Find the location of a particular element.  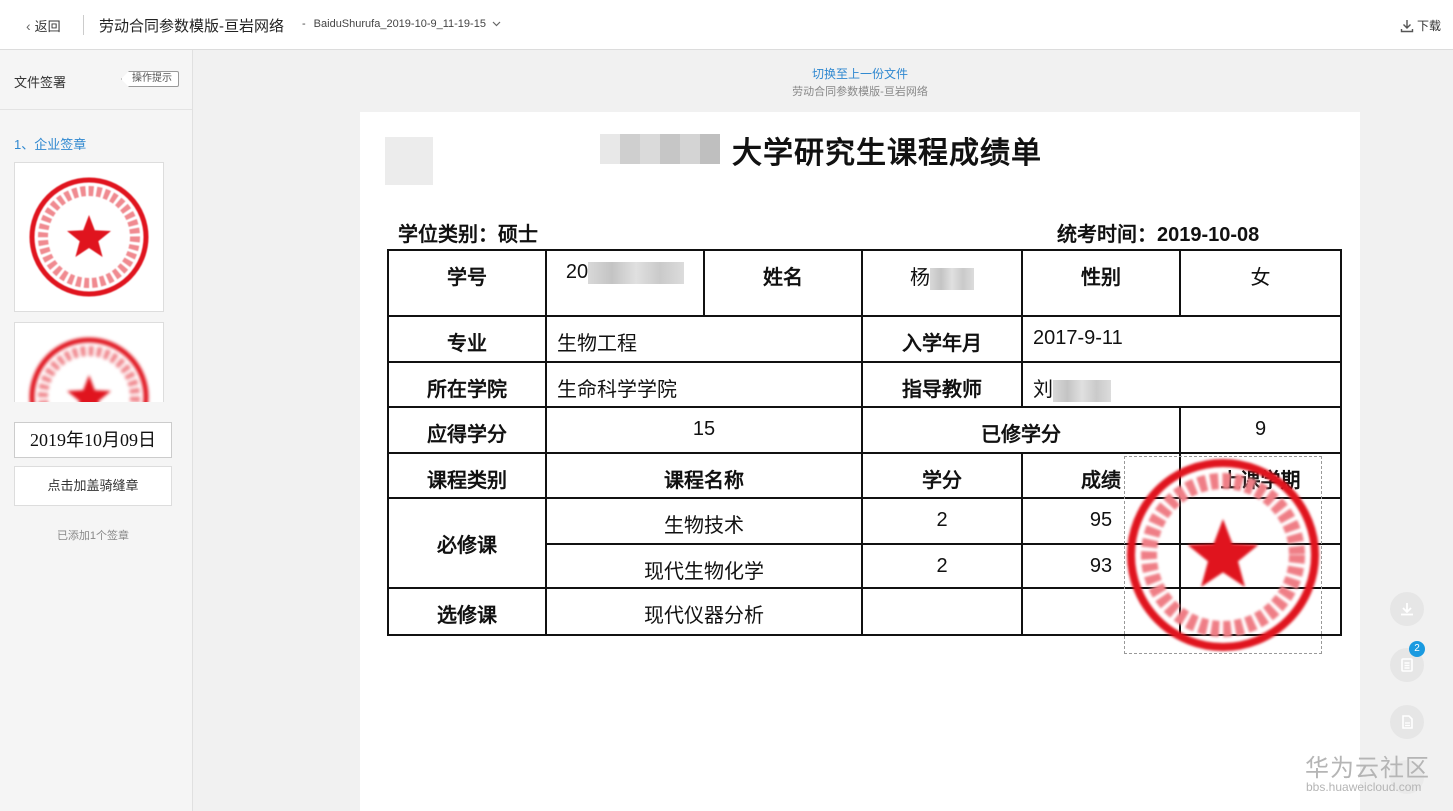

back-label: 返回 is located at coordinates (47, 26).